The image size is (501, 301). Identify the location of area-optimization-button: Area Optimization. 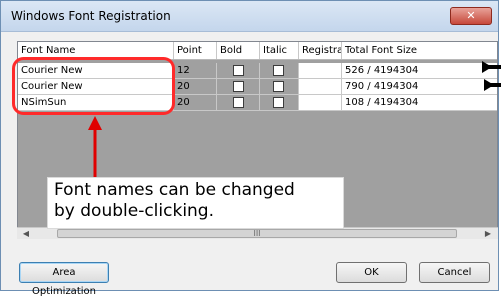
(64, 279).